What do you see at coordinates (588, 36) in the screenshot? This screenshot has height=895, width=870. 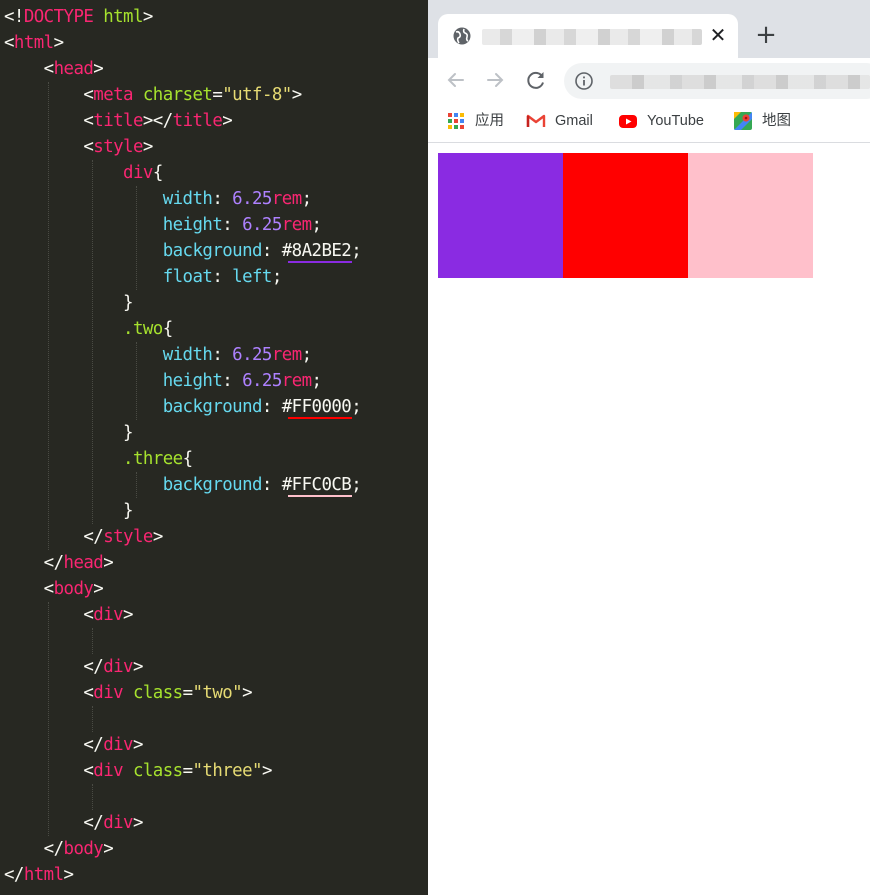 I see `browser-tab: ✕` at bounding box center [588, 36].